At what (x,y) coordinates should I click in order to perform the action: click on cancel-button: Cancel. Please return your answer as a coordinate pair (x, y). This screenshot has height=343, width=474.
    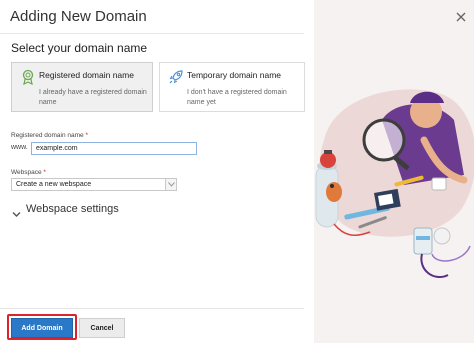
    Looking at the image, I should click on (102, 328).